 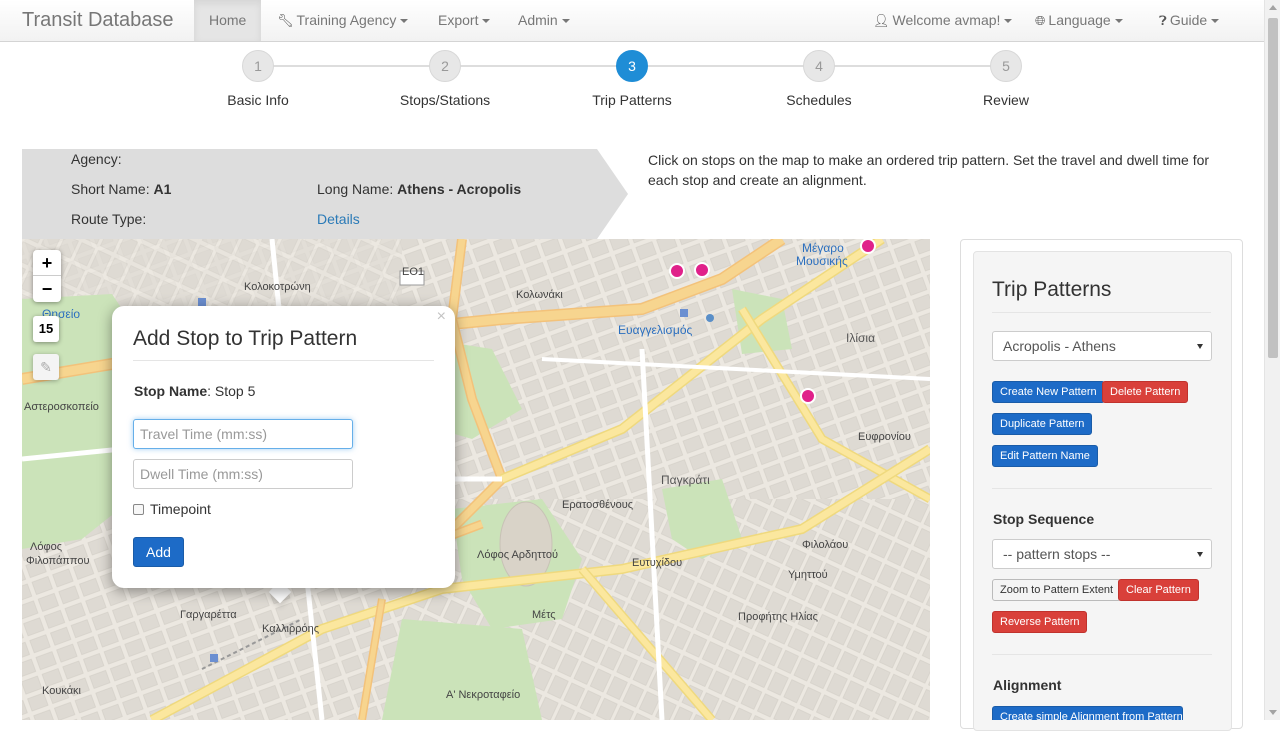 What do you see at coordinates (881, 20) in the screenshot?
I see `user-icon: 👤︎` at bounding box center [881, 20].